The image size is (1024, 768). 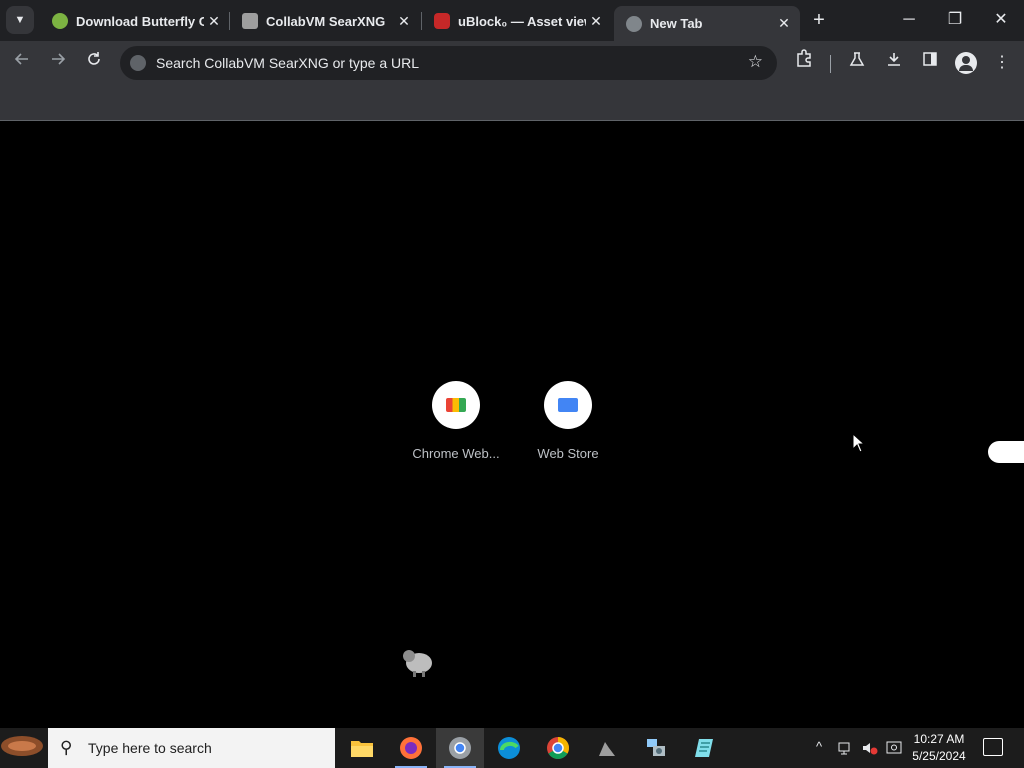 I want to click on clock-date: 5/25/2024, so click(x=939, y=756).